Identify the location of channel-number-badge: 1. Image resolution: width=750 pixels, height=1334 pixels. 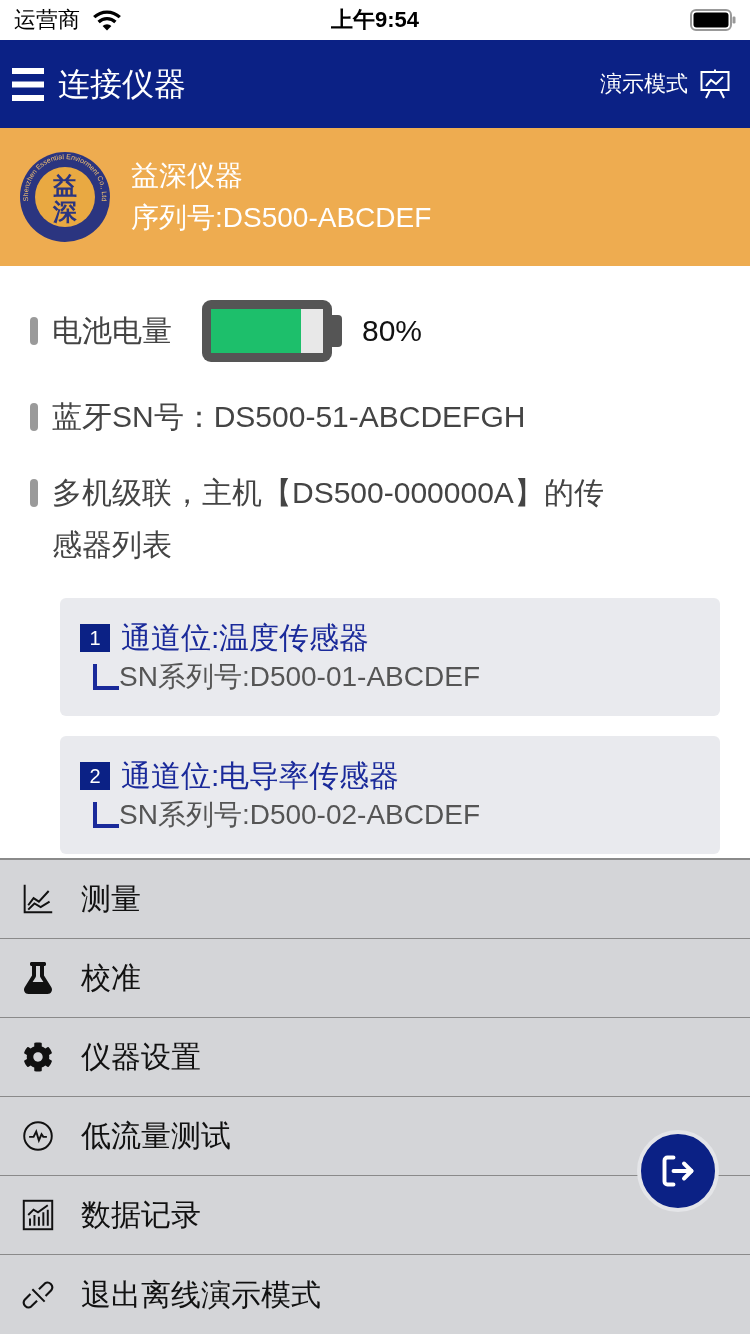
(95, 638).